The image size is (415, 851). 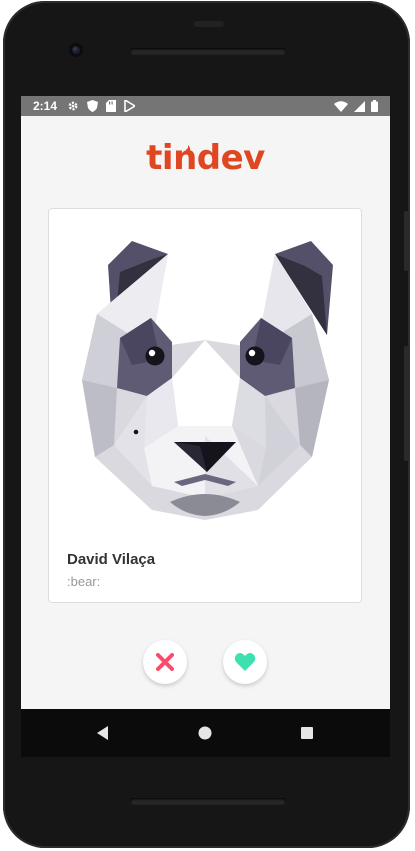 I want to click on signal-icon, so click(x=359, y=106).